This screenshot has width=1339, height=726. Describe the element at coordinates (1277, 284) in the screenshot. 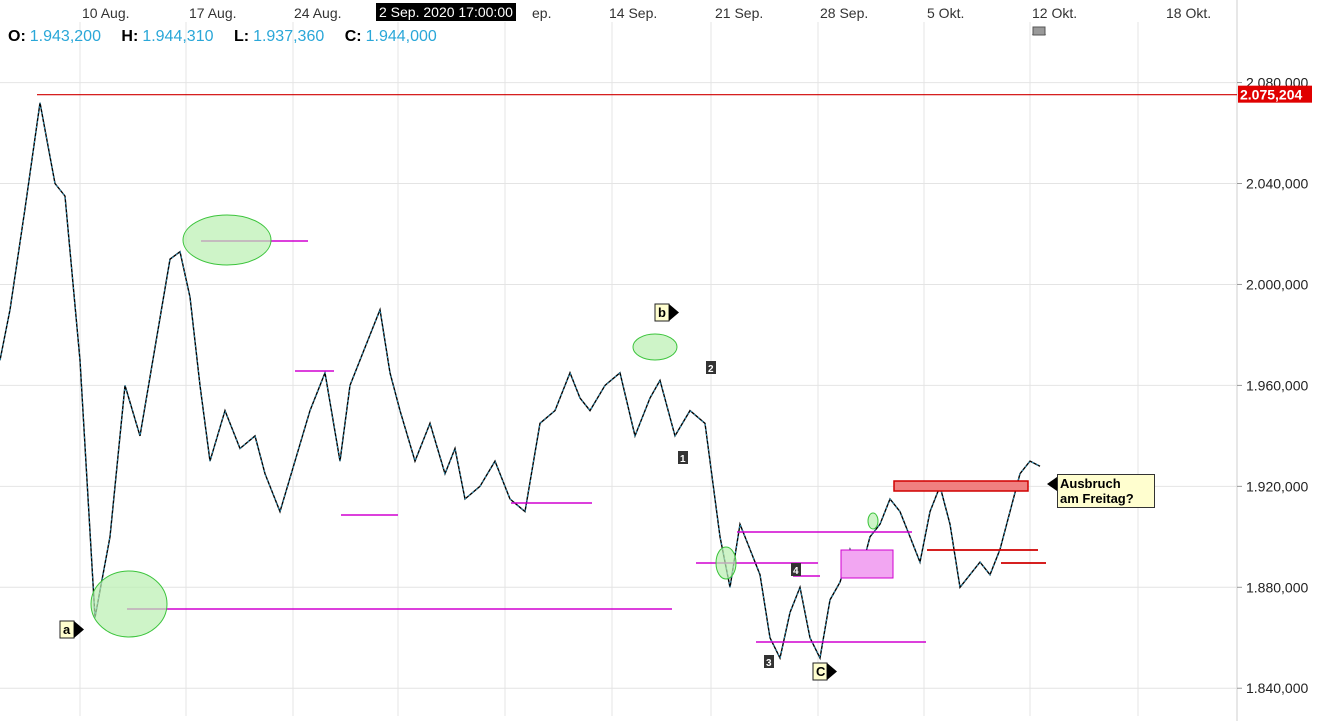

I see `y-tick-label-2: 2.000,000` at that location.